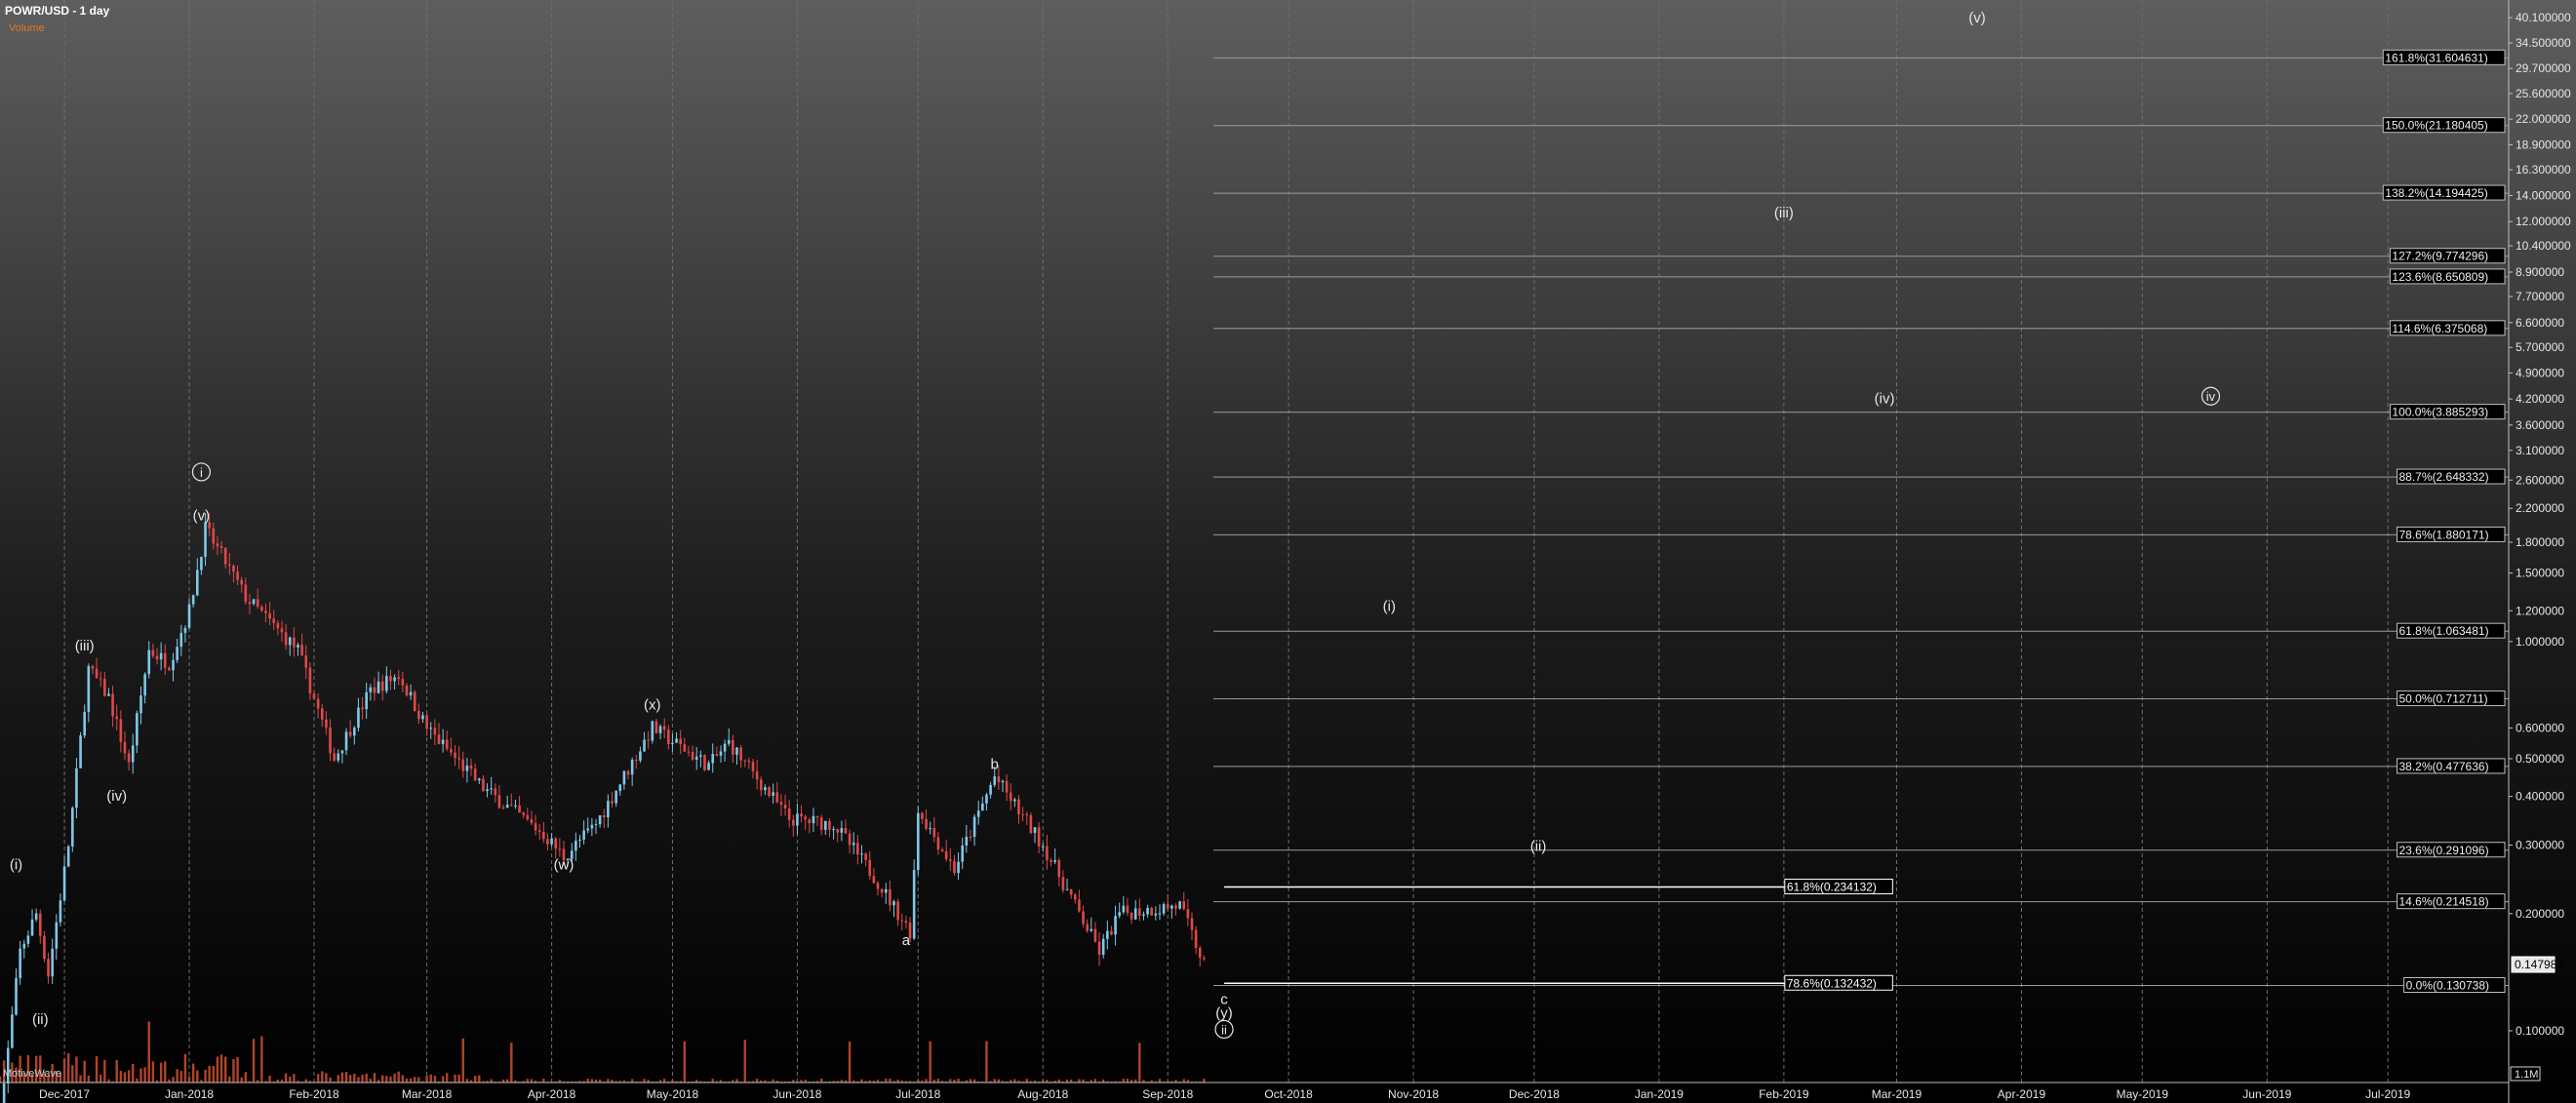 The height and width of the screenshot is (1103, 2576). Describe the element at coordinates (2540, 797) in the screenshot. I see `y-tick-label: 0.400000` at that location.